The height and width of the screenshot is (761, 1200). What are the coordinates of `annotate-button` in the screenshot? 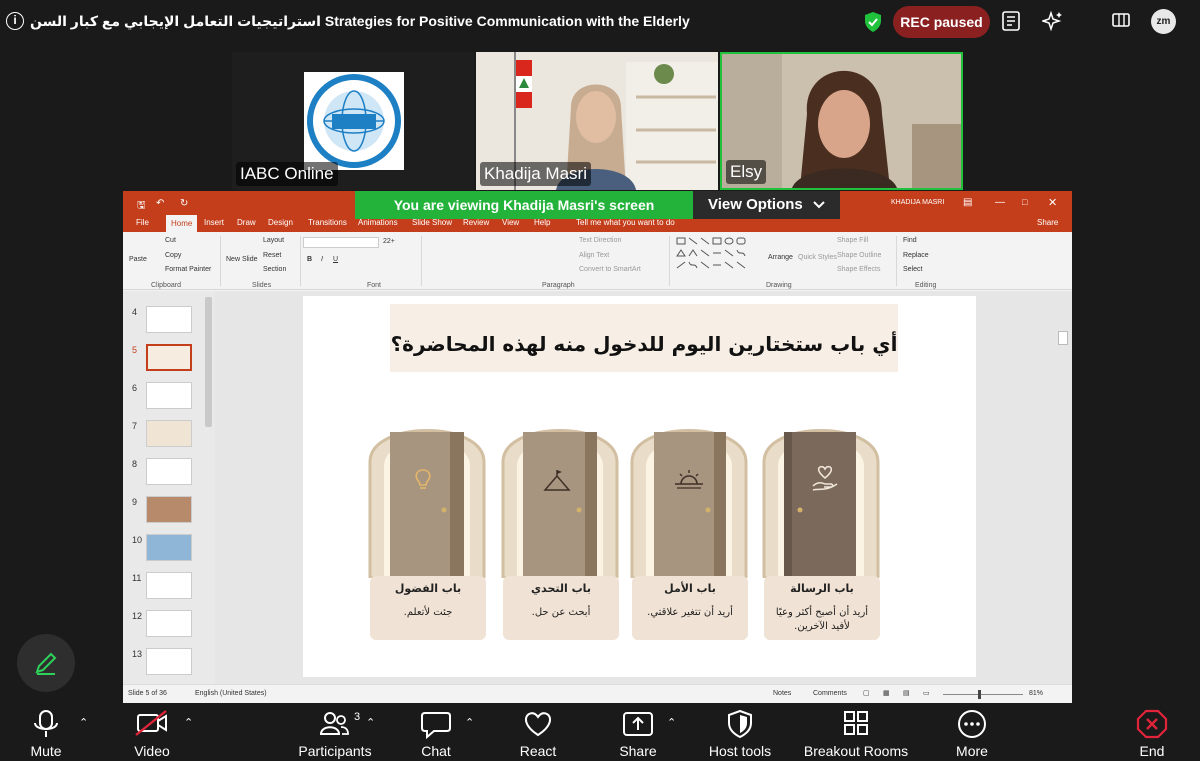 It's located at (46, 663).